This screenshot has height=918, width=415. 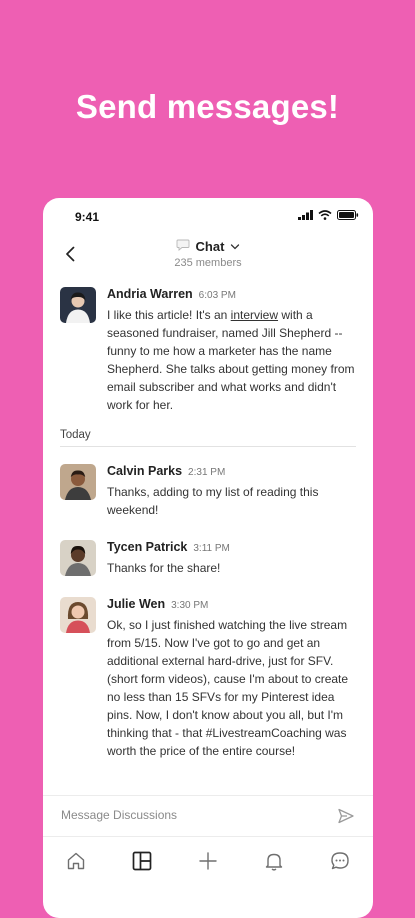 What do you see at coordinates (191, 815) in the screenshot?
I see `message-input` at bounding box center [191, 815].